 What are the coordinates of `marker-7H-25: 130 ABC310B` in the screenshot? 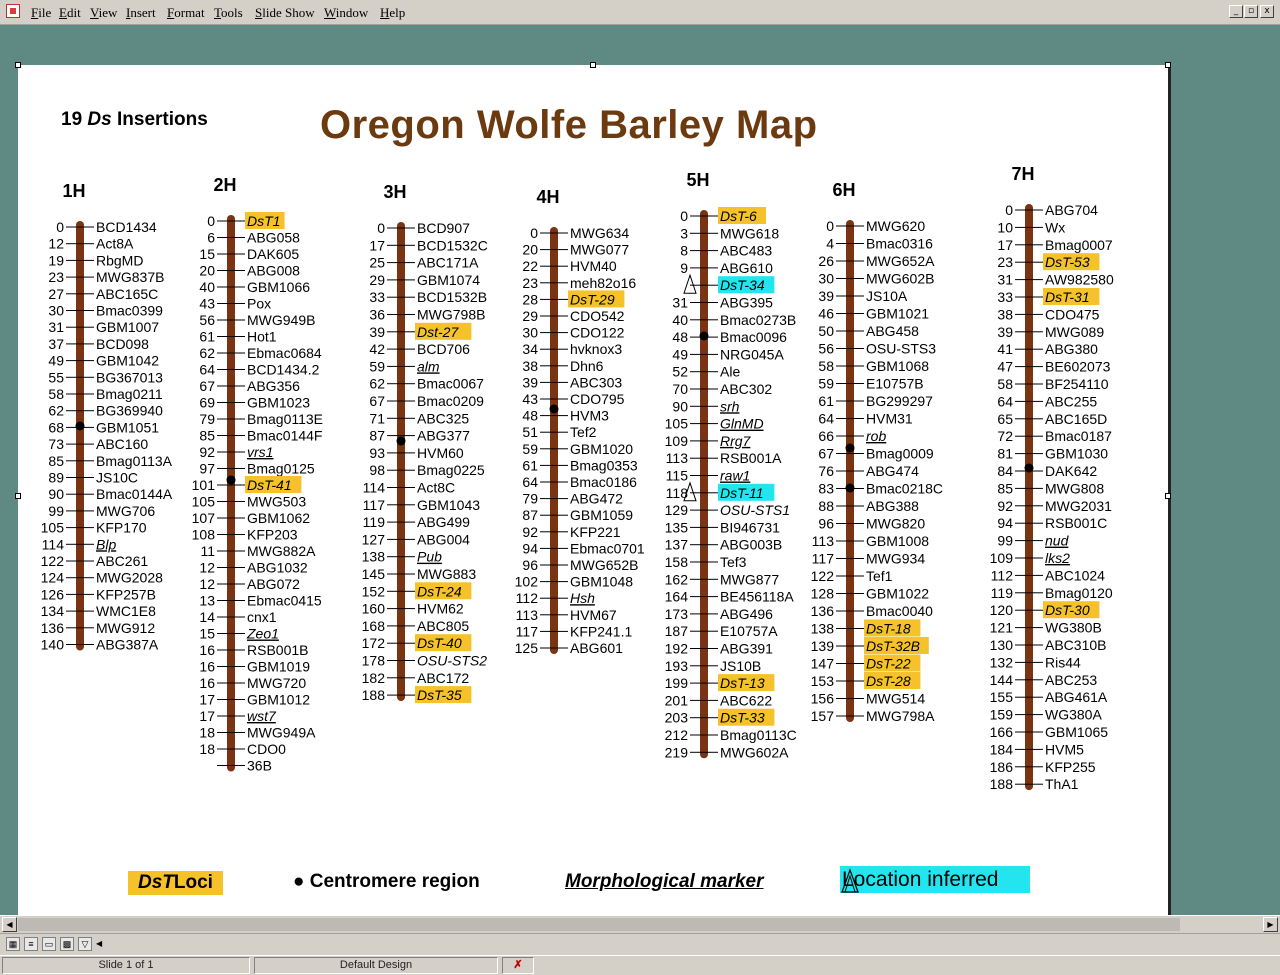 It's located at (1048, 645).